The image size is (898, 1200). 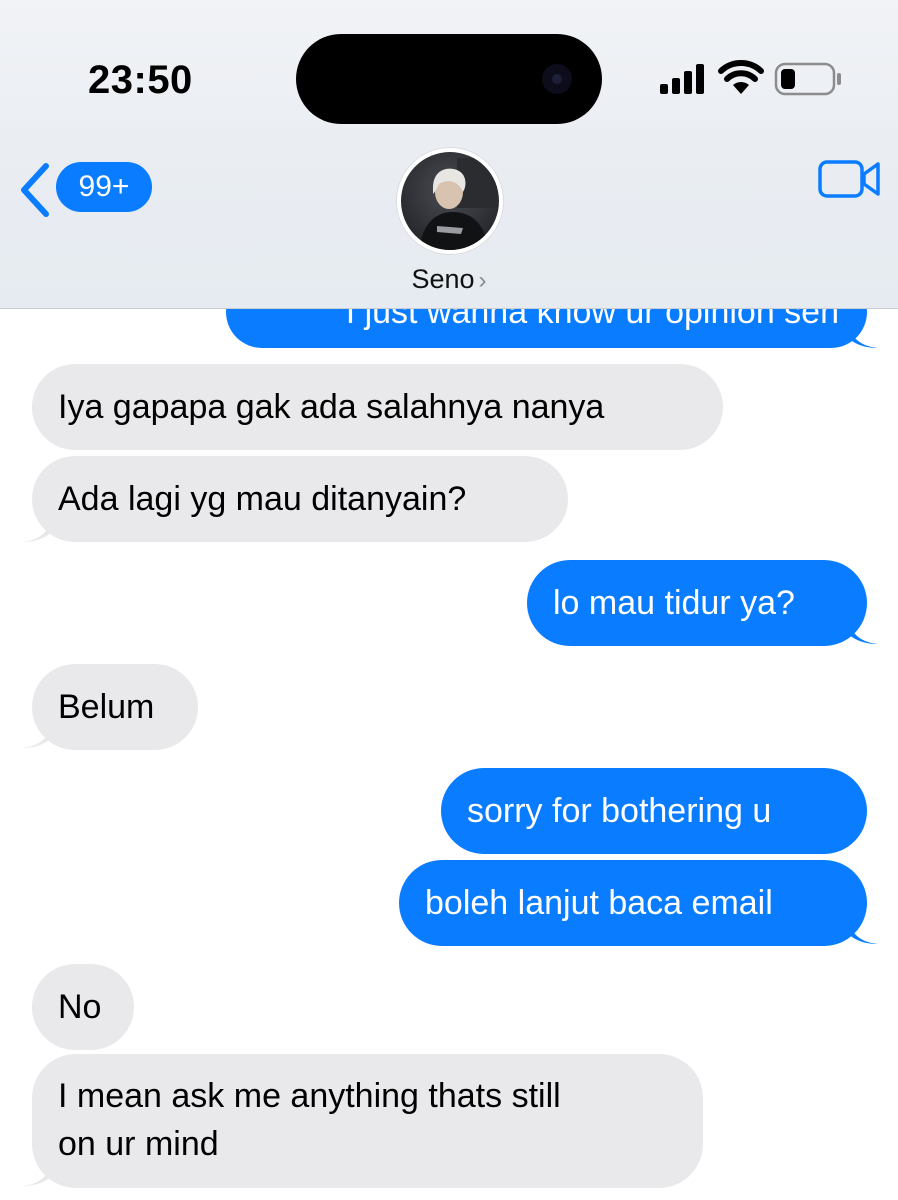 I want to click on message-text: lo mau tidur ya?, so click(x=674, y=603).